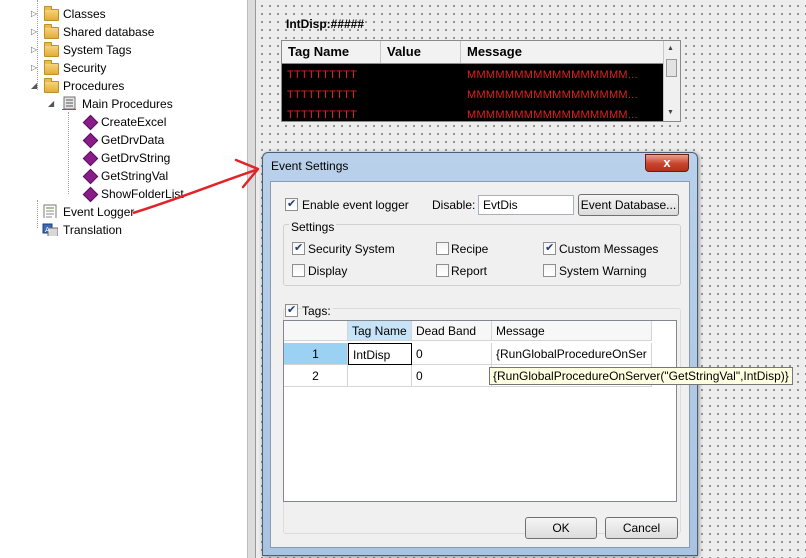 Image resolution: width=806 pixels, height=558 pixels. What do you see at coordinates (109, 32) in the screenshot?
I see `tree-item-label: Shared database` at bounding box center [109, 32].